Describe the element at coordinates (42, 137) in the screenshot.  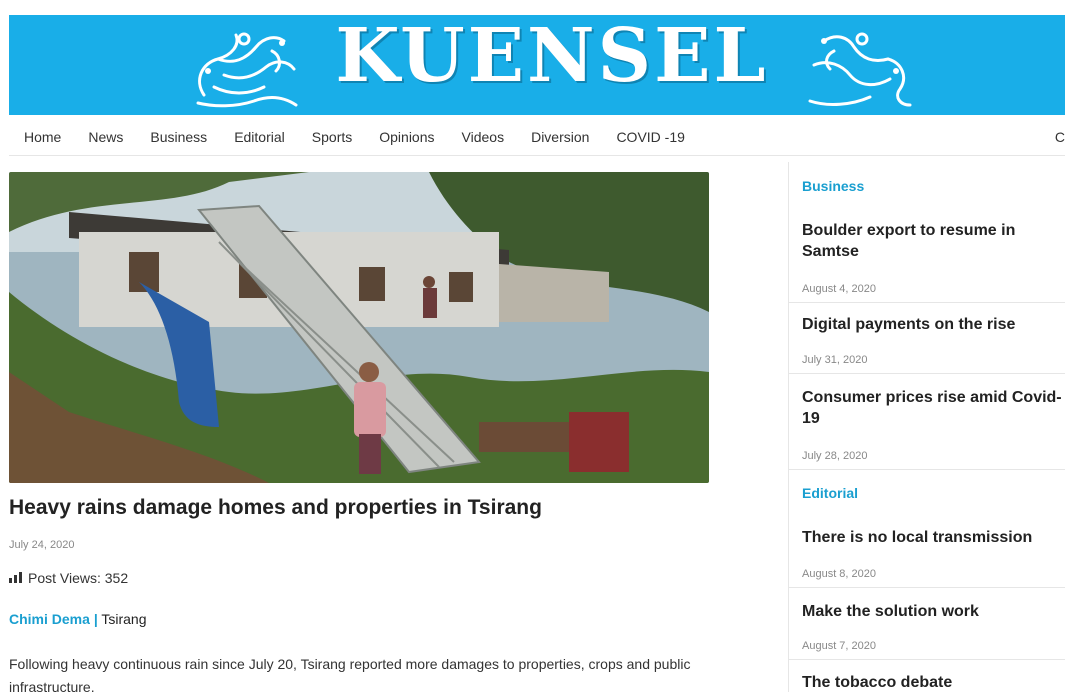
I see `nav-item-home: Home` at that location.